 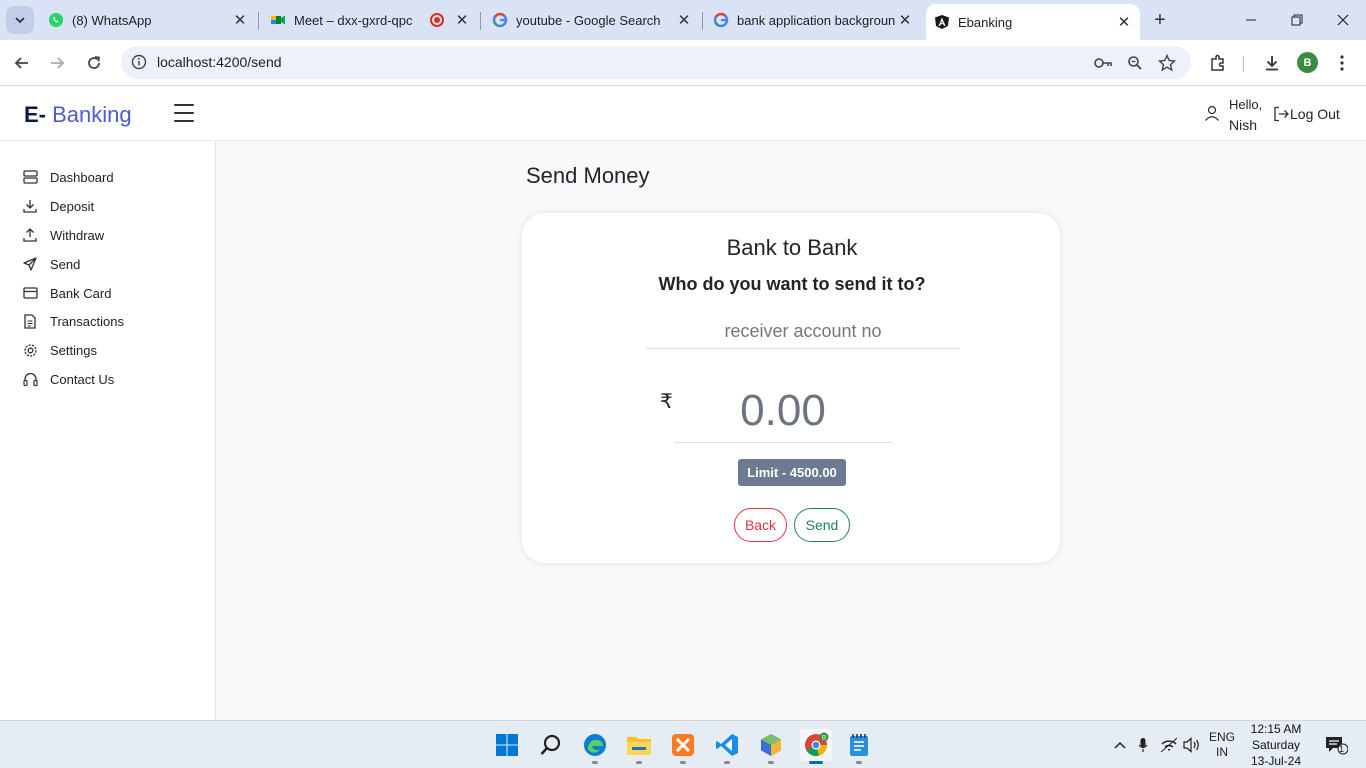 I want to click on browser-tab-active: Ebanking ✕, so click(x=1033, y=22).